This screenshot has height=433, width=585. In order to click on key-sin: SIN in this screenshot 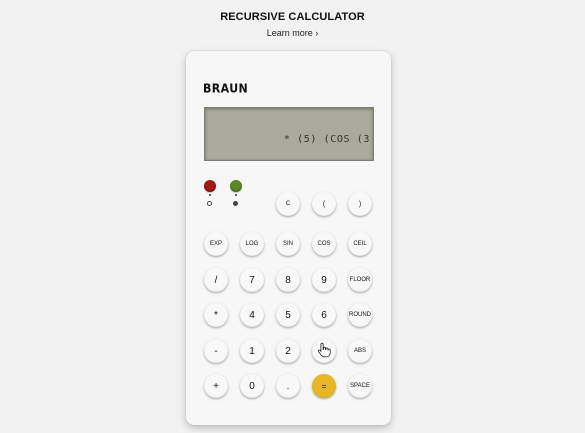, I will do `click(288, 244)`.